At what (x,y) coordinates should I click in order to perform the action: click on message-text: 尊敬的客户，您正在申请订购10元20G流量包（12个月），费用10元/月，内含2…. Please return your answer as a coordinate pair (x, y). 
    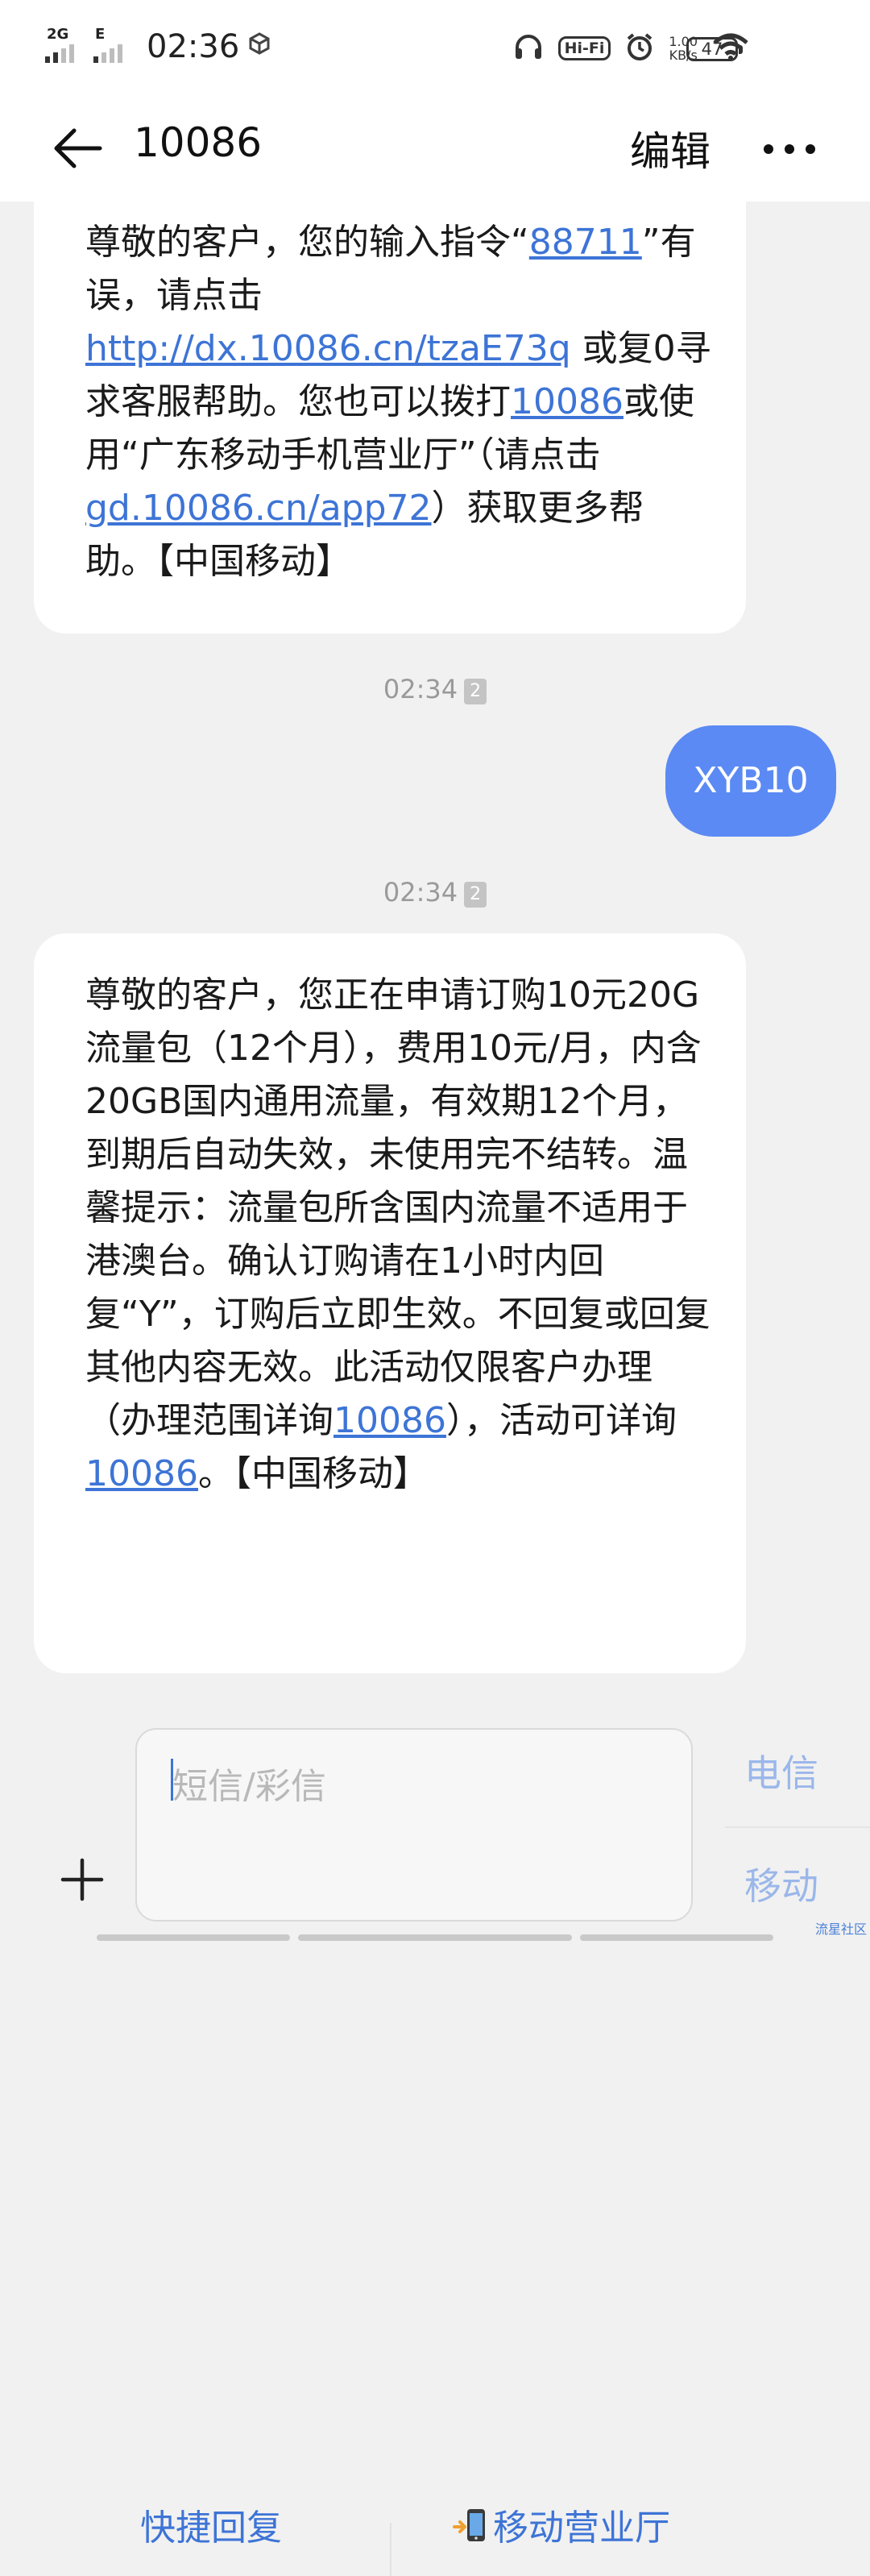
    Looking at the image, I should click on (397, 1207).